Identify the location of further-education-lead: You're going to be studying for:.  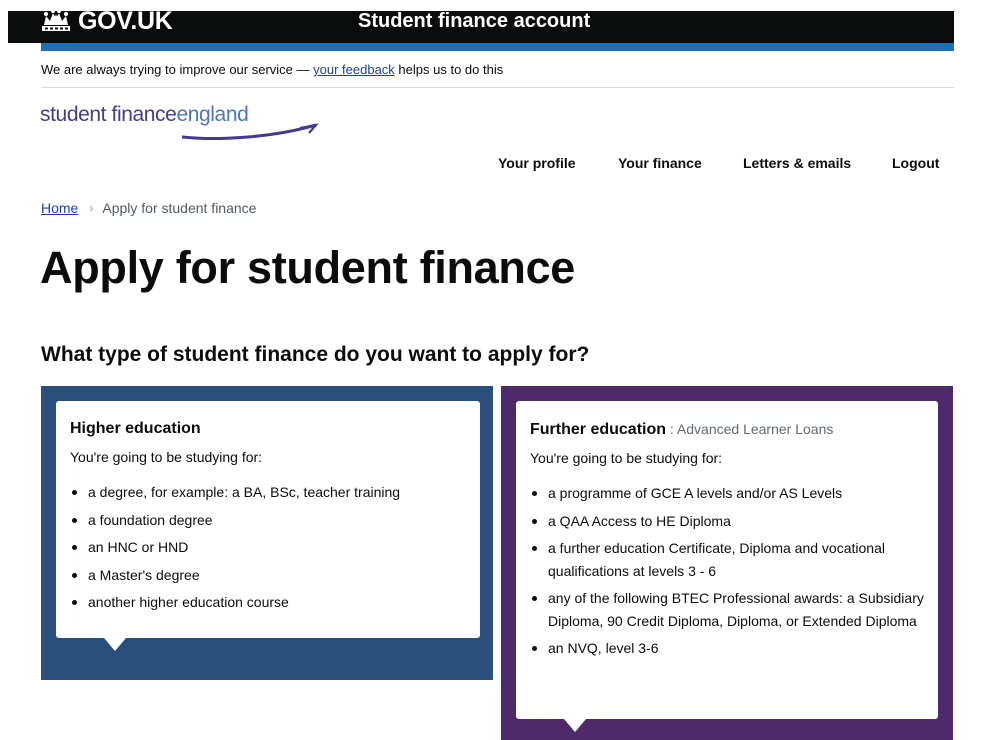
(626, 458).